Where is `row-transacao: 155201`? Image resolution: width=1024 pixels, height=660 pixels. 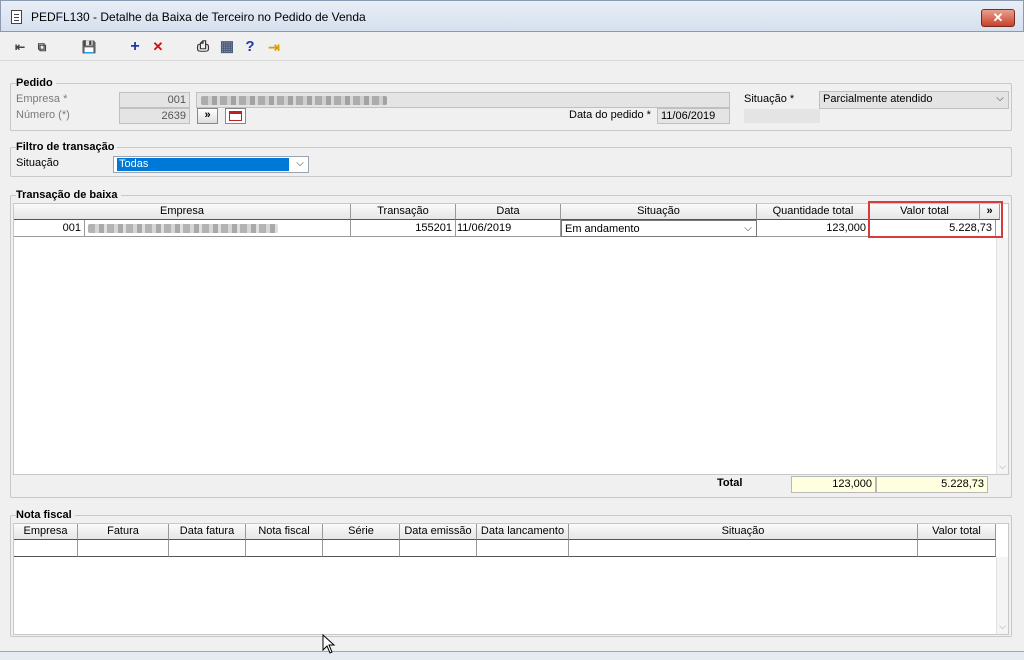 row-transacao: 155201 is located at coordinates (403, 228).